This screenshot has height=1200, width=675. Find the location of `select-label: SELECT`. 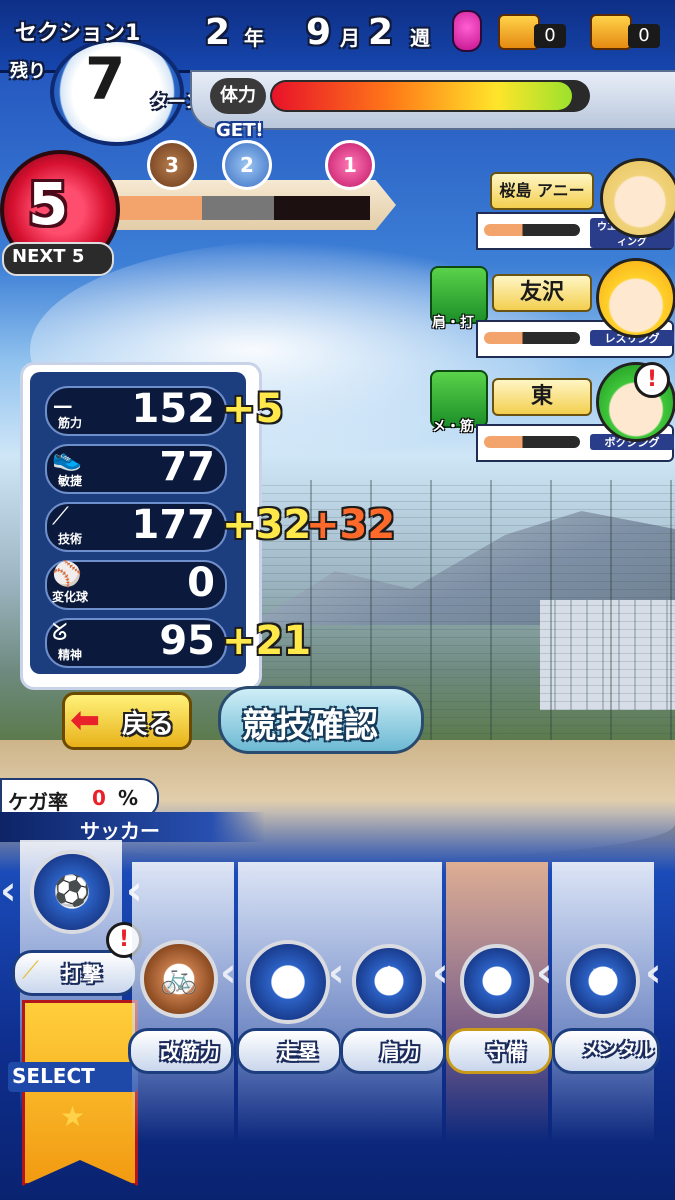

select-label: SELECT is located at coordinates (53, 1076).